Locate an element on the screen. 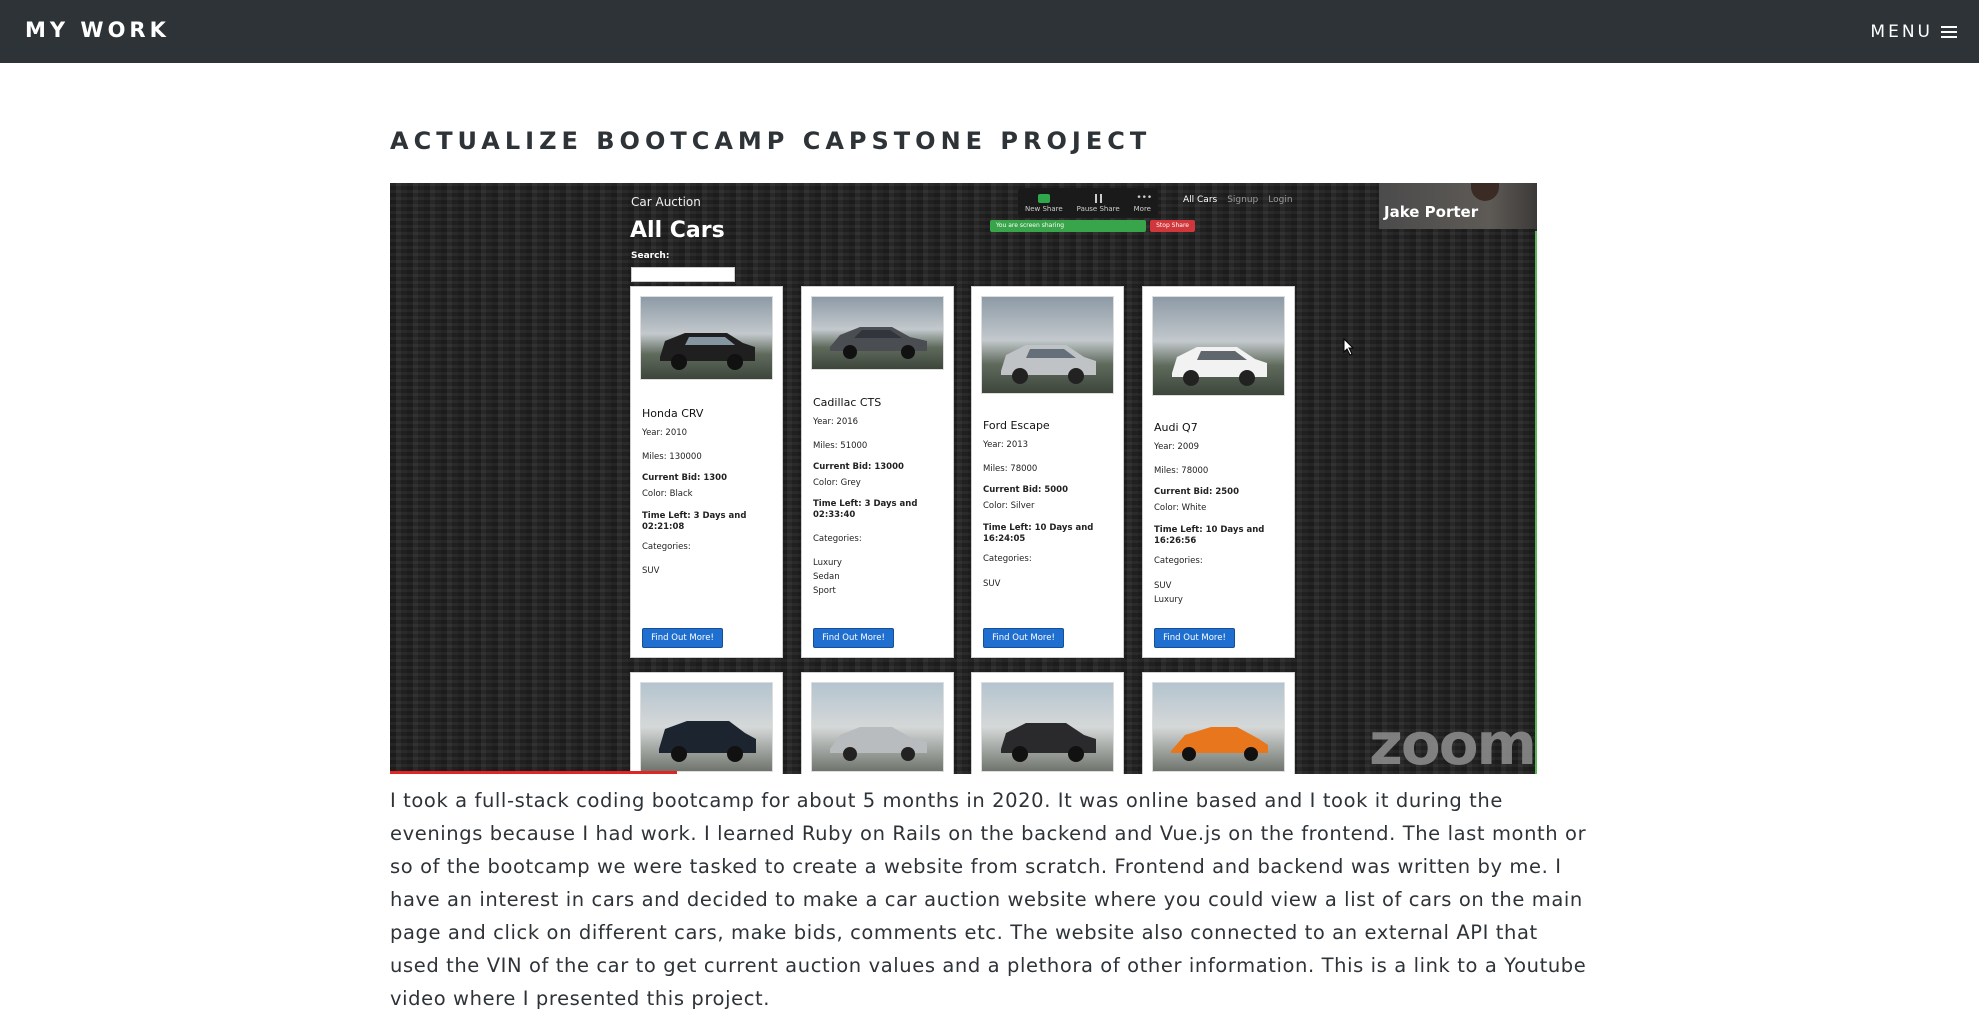 The width and height of the screenshot is (1979, 1017). more-icon: ••• is located at coordinates (1144, 197).